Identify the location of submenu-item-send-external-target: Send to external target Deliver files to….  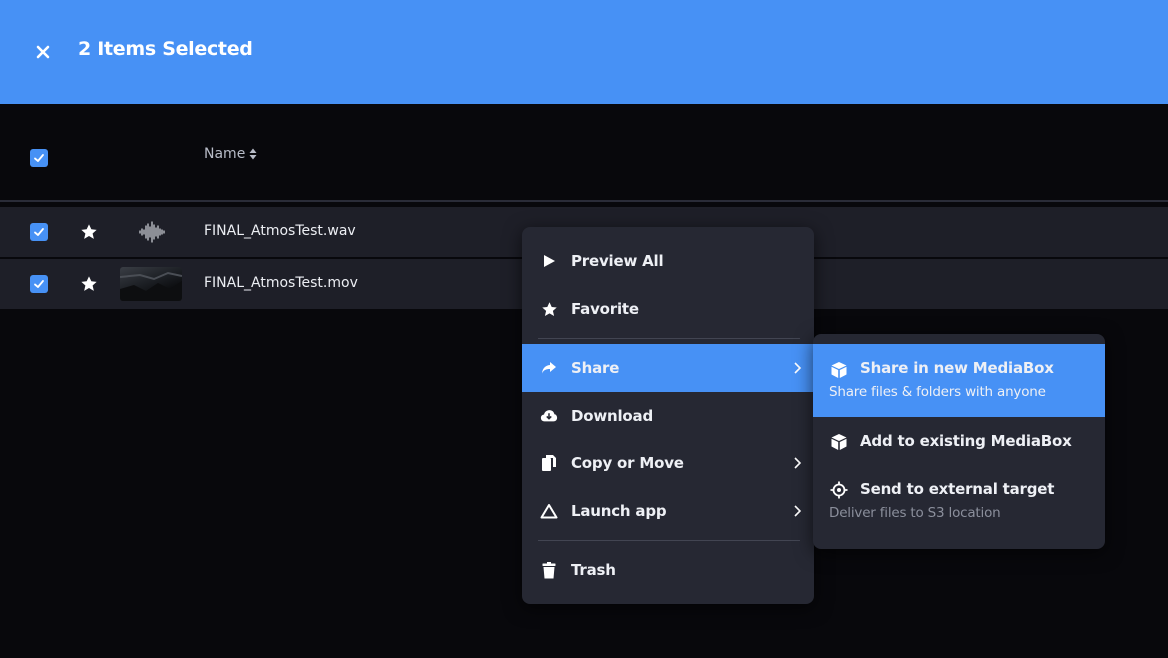
(959, 502).